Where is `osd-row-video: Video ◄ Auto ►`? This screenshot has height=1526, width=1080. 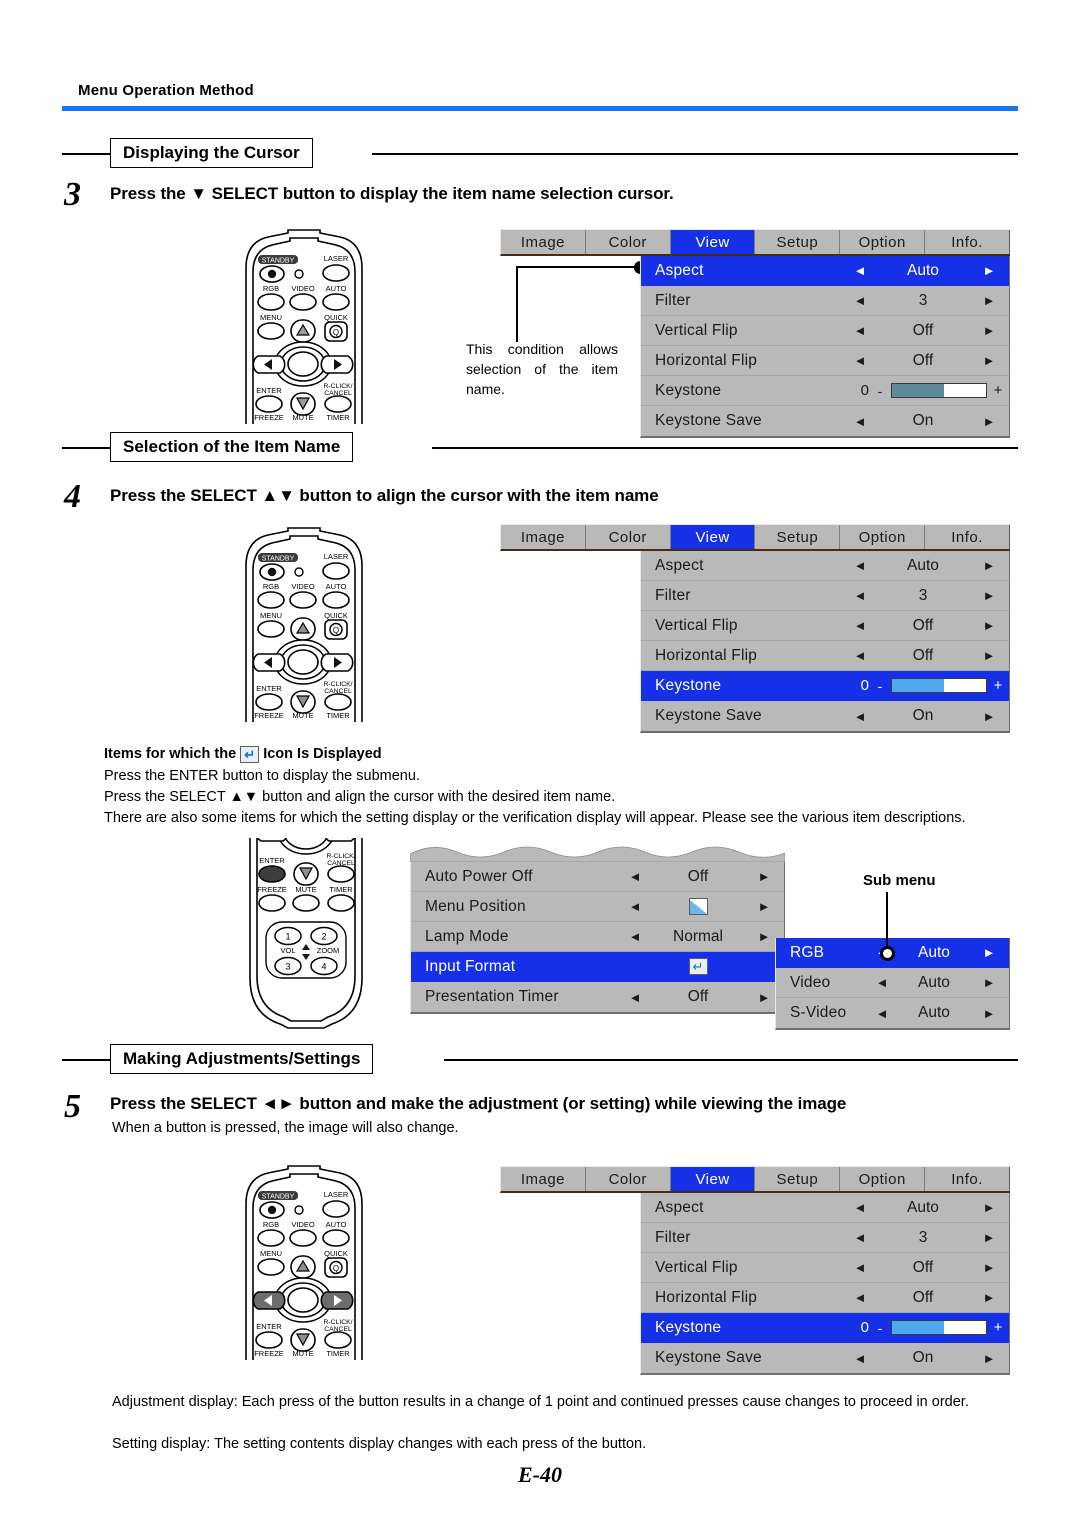 osd-row-video: Video ◄ Auto ► is located at coordinates (892, 983).